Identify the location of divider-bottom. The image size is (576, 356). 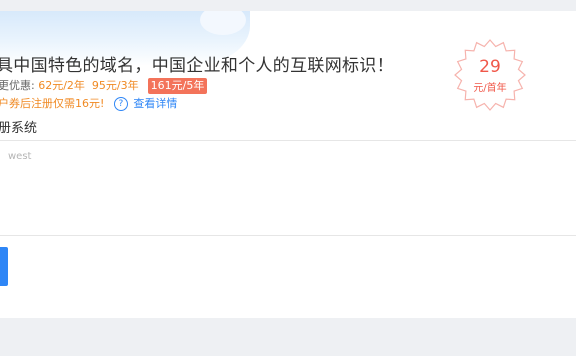
(288, 235).